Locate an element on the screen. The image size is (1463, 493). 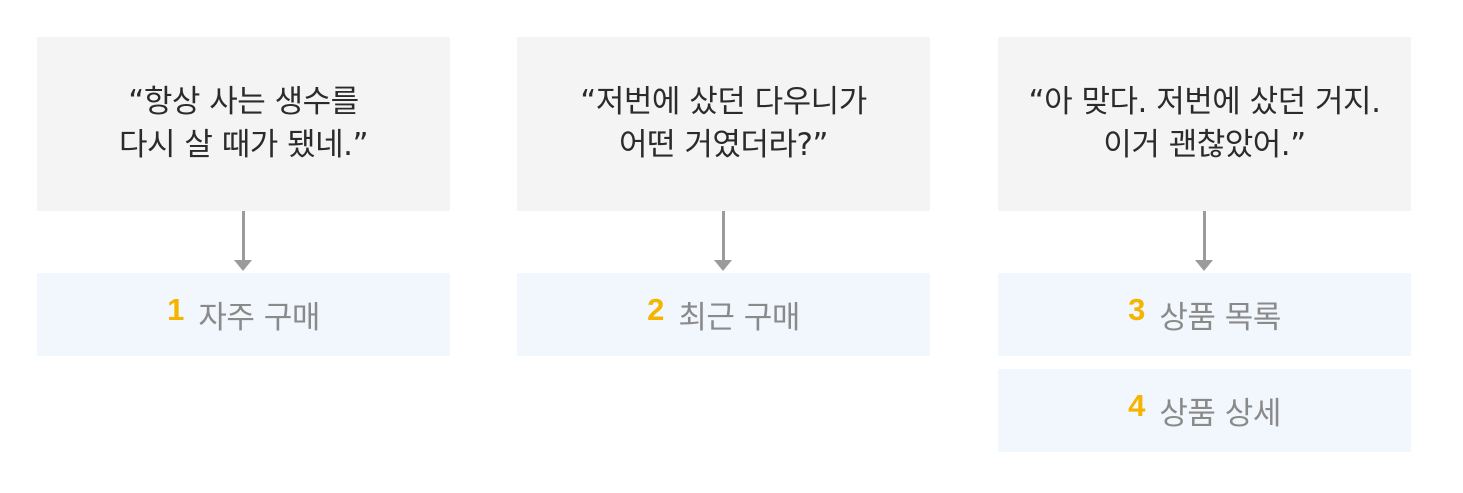
screen-box-product-list: 3 상품 목록 is located at coordinates (1204, 314).